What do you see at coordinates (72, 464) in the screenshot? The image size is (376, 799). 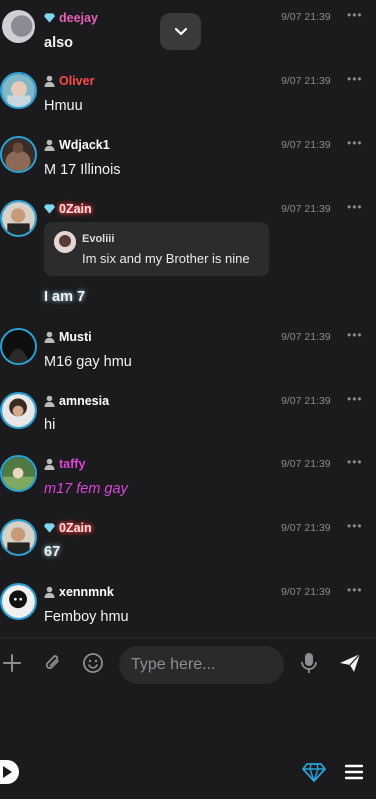 I see `username: taffy` at bounding box center [72, 464].